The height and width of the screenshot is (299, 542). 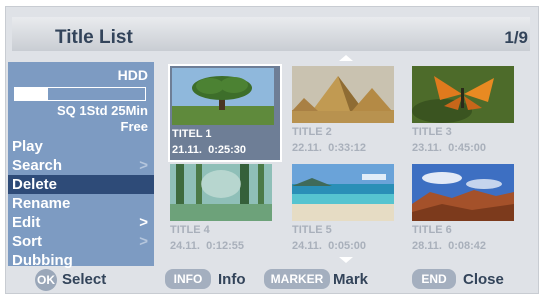 I want to click on title-date-duration: 28.11. 0:08:42, so click(x=449, y=246).